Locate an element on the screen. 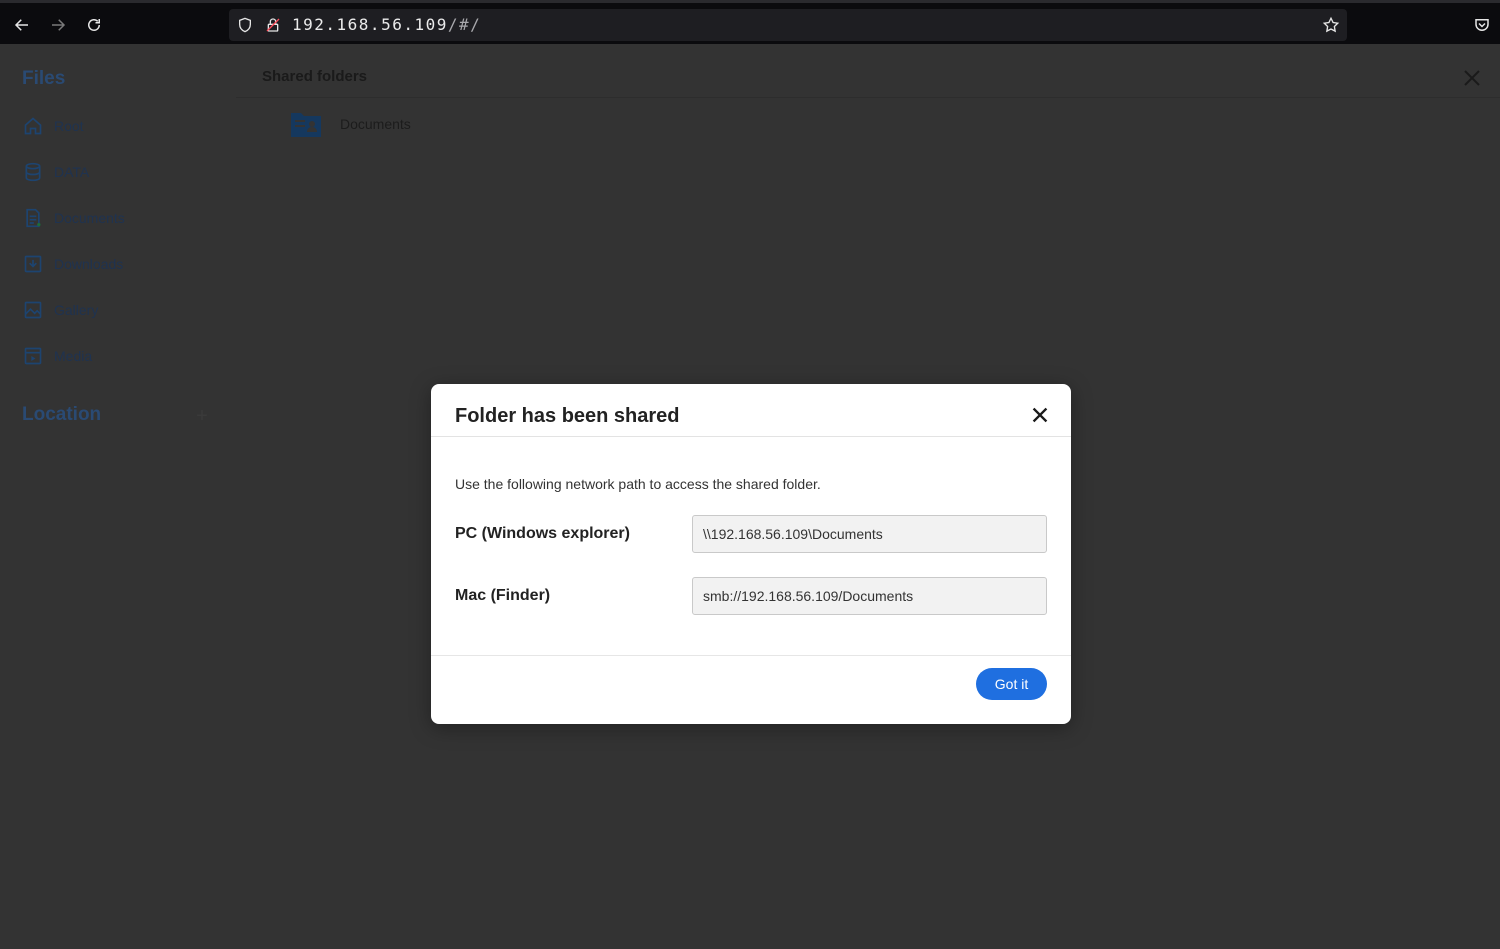  sidebar-title: Files is located at coordinates (44, 78).